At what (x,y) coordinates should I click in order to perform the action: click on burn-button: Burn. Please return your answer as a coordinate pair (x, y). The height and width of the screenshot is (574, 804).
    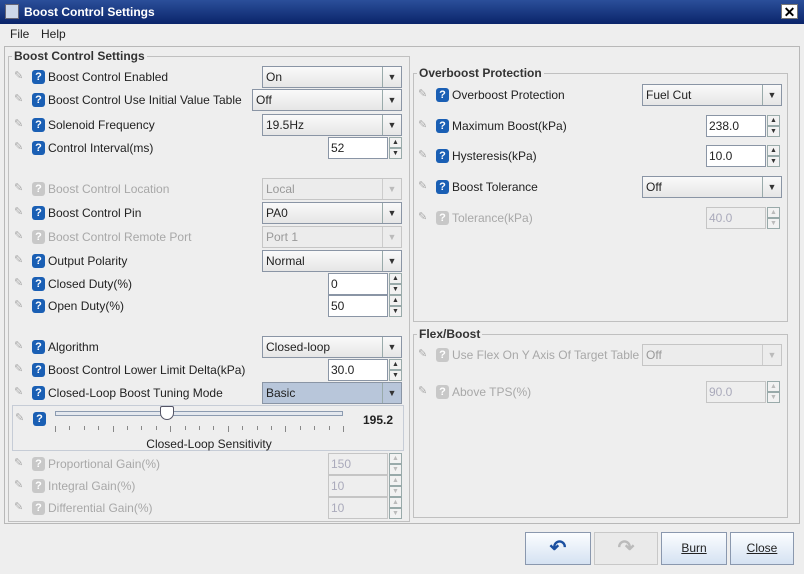
    Looking at the image, I should click on (694, 548).